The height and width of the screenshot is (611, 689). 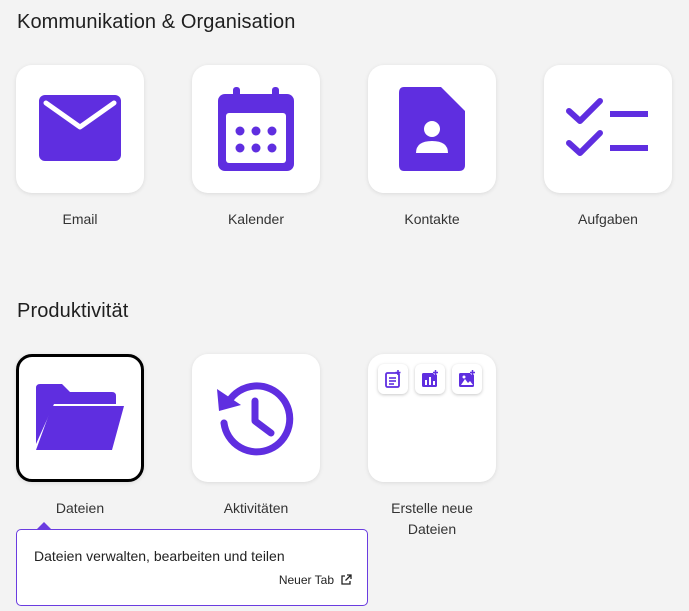 I want to click on app-tile-activities, so click(x=256, y=418).